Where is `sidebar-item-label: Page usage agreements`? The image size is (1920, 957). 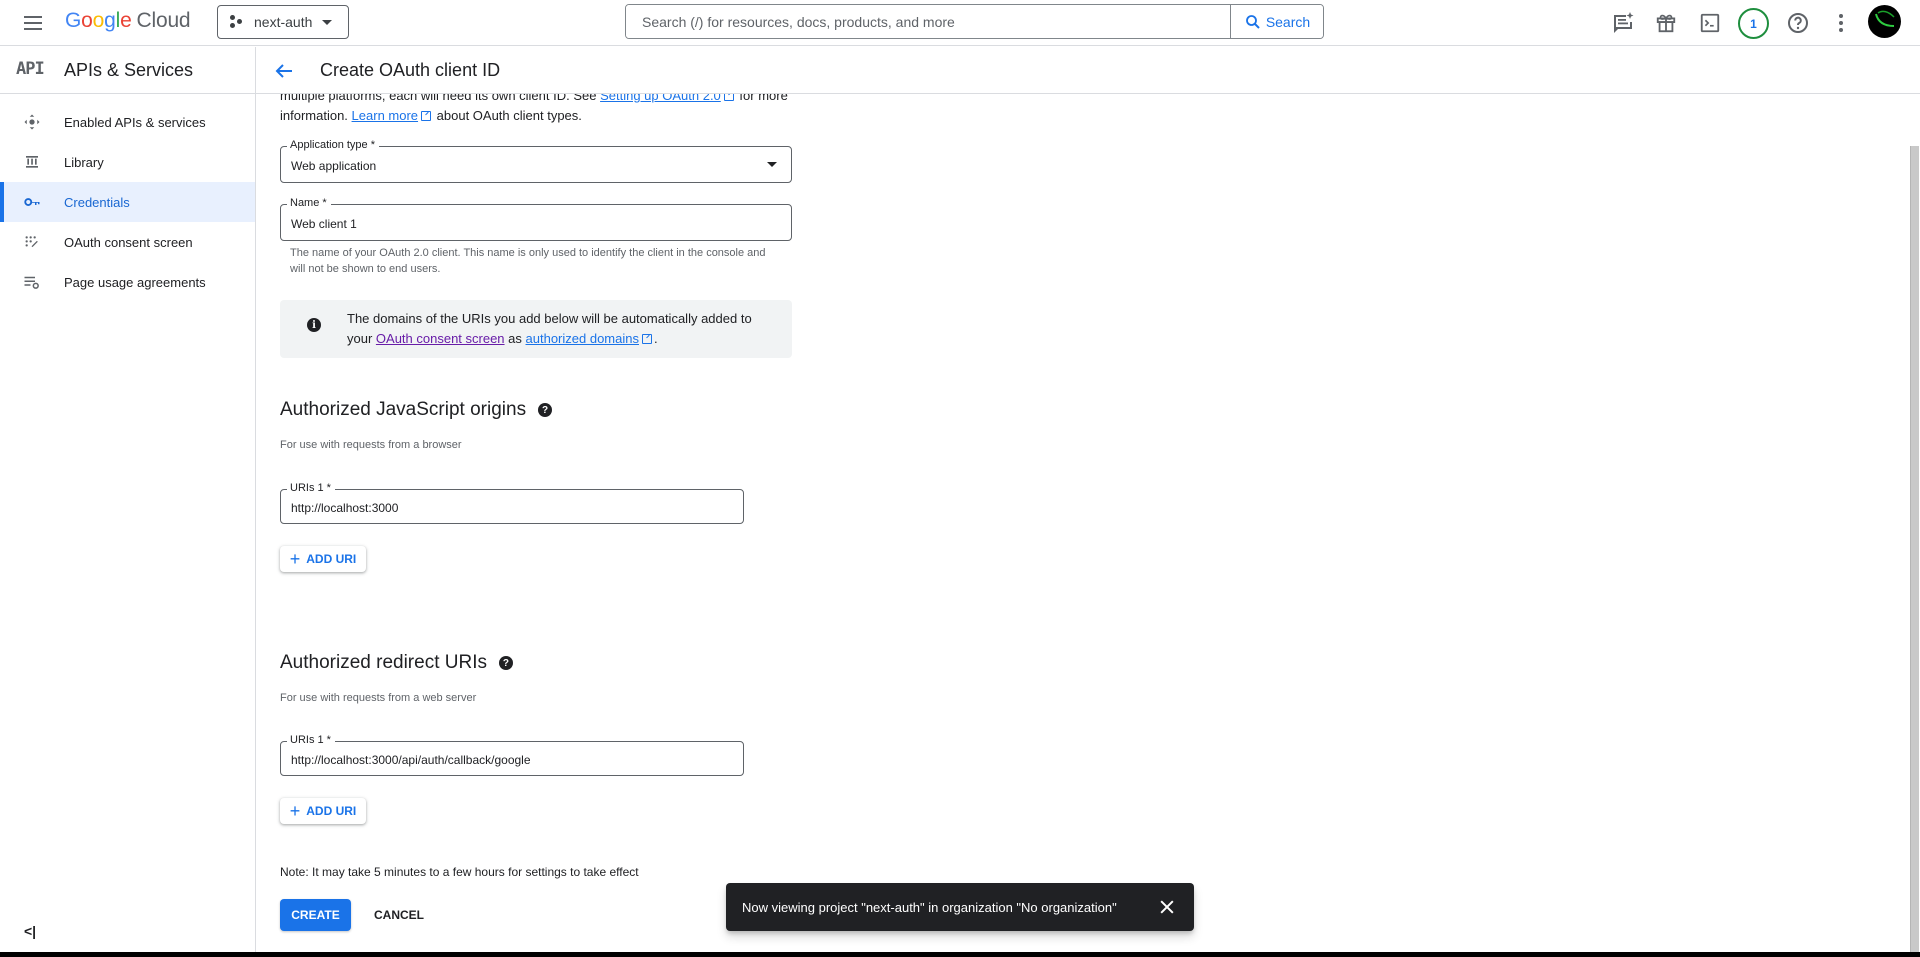 sidebar-item-label: Page usage agreements is located at coordinates (135, 282).